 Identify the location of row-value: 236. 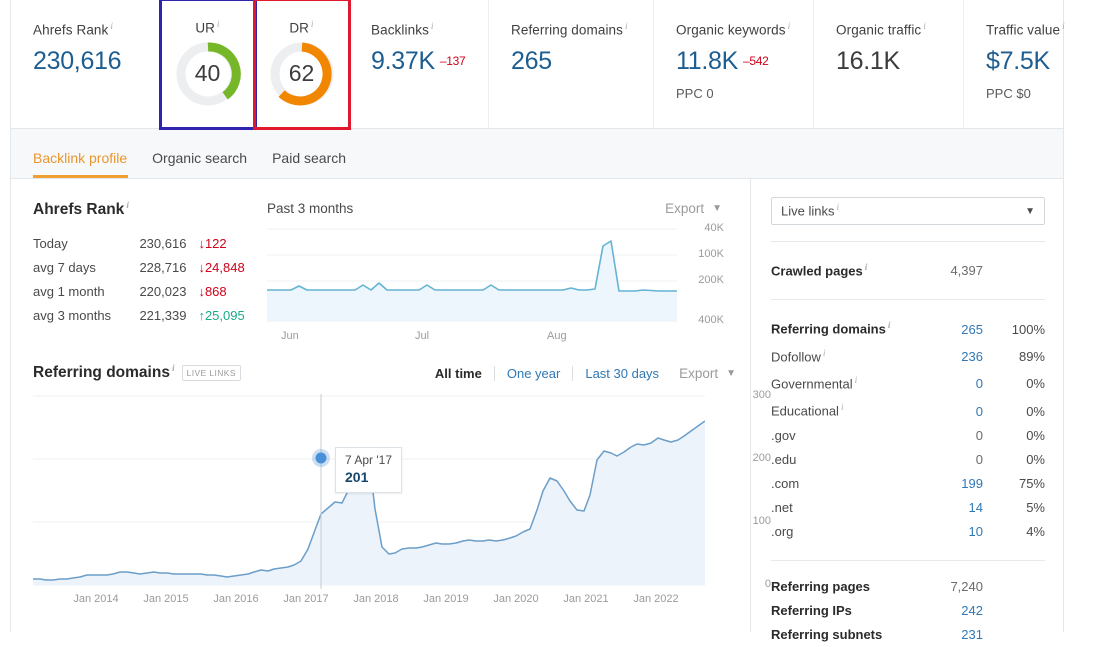
(952, 357).